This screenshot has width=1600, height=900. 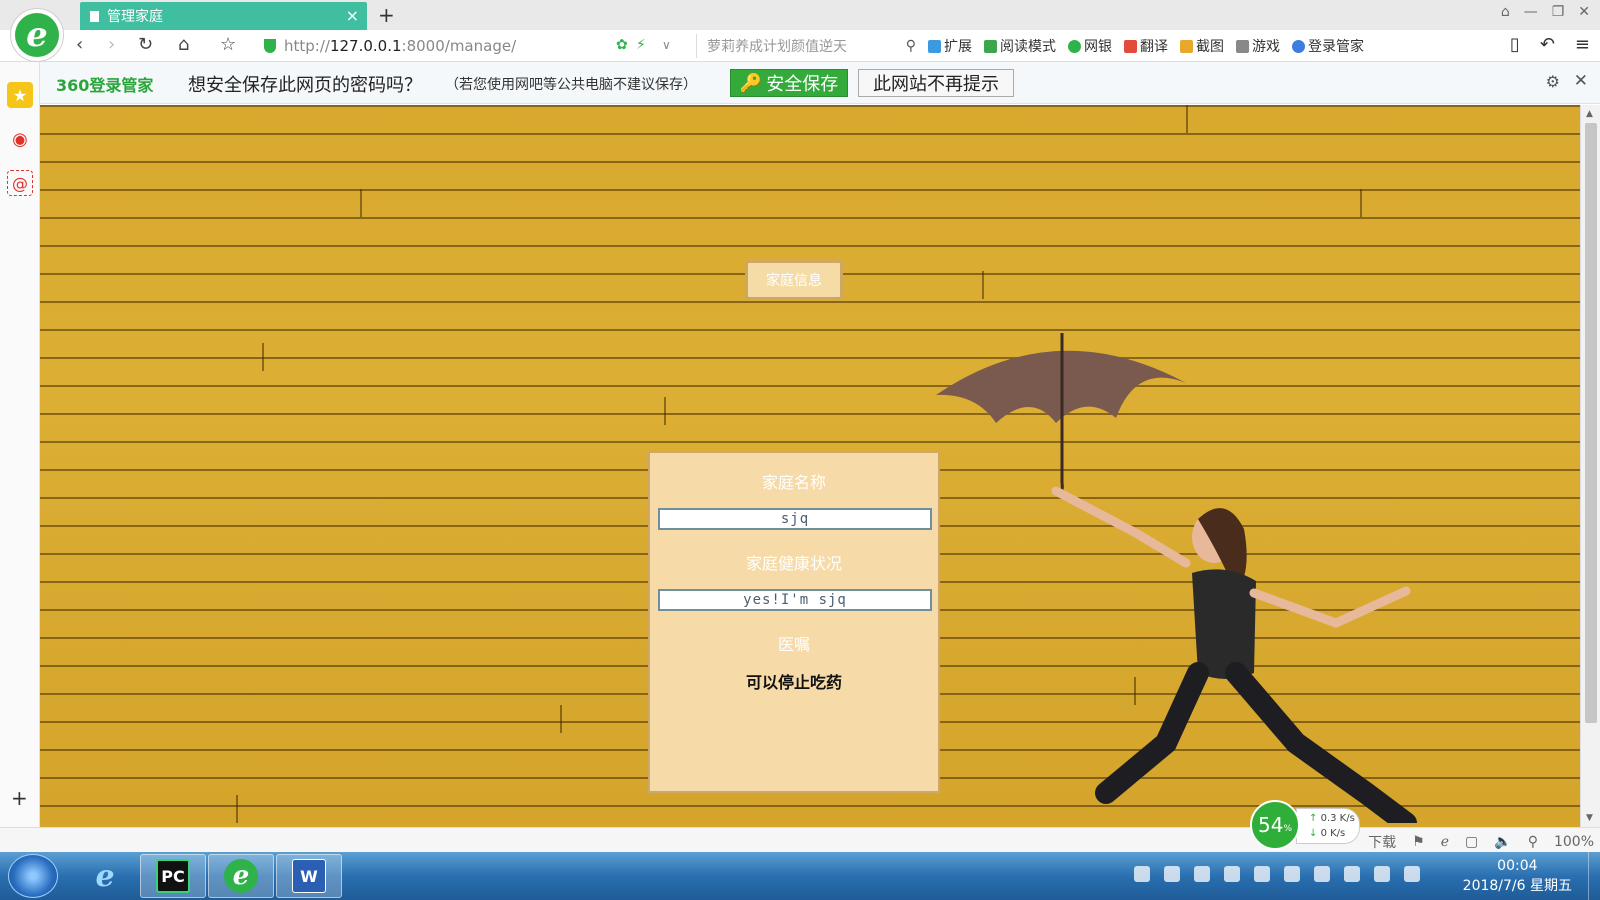 What do you see at coordinates (79, 44) in the screenshot?
I see `back-icon: ‹` at bounding box center [79, 44].